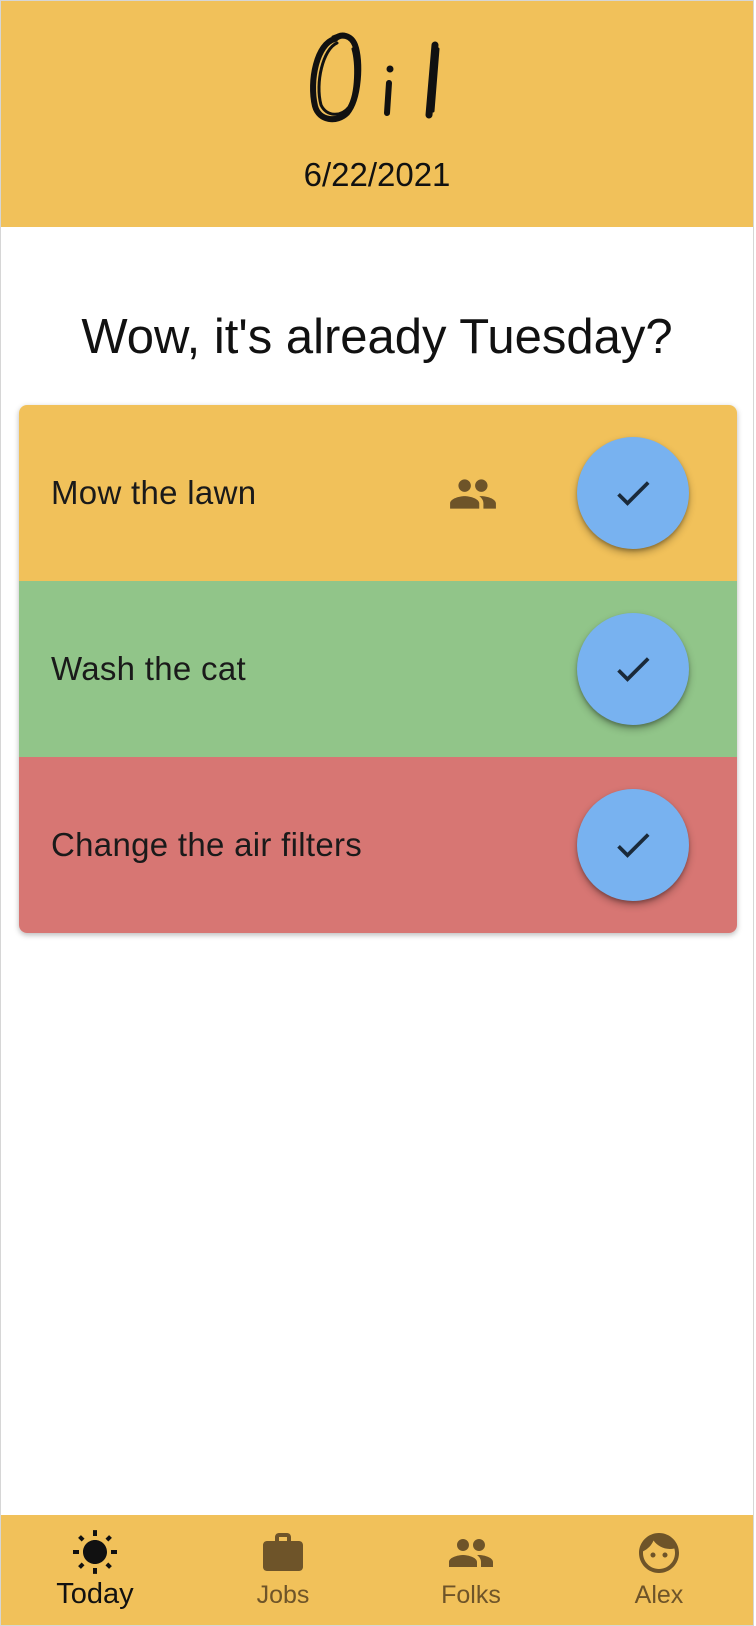  What do you see at coordinates (95, 1594) in the screenshot?
I see `nav-label: Today` at bounding box center [95, 1594].